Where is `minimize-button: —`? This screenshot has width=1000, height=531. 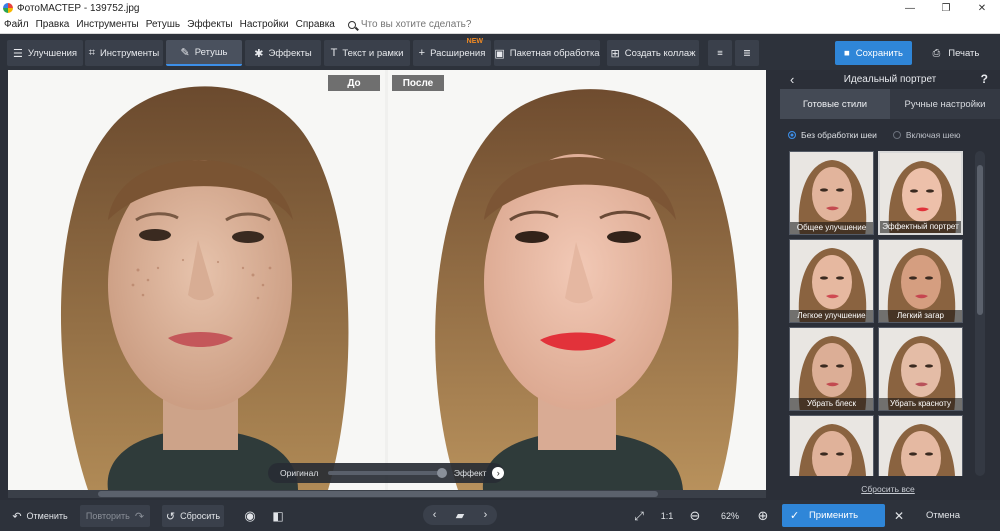 minimize-button: — is located at coordinates (910, 8).